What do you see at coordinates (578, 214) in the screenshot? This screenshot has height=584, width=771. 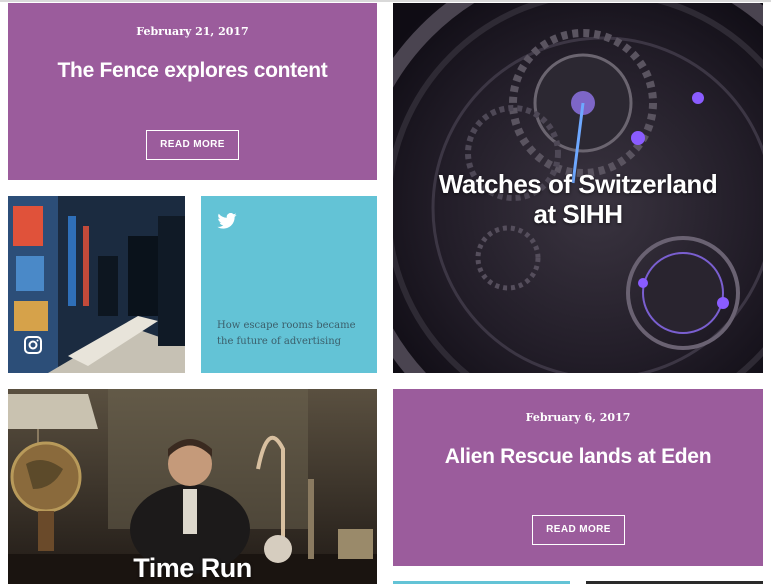 I see `card-title-line-2: at SIHH` at bounding box center [578, 214].